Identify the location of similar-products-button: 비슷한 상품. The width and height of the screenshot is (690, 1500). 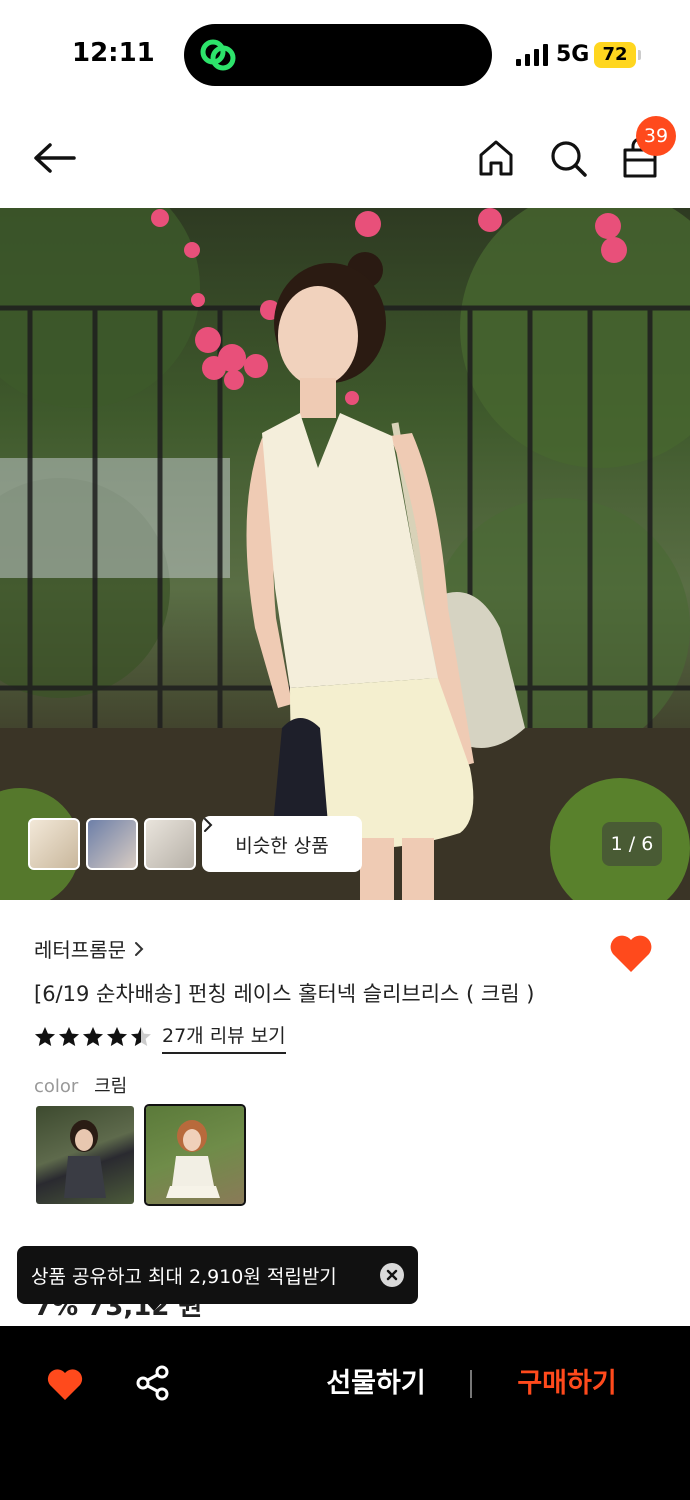
(282, 844).